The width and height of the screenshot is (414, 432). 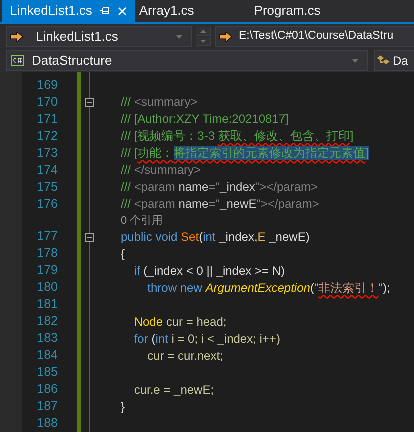 What do you see at coordinates (51, 11) in the screenshot?
I see `tab-label: LinkedList1.cs` at bounding box center [51, 11].